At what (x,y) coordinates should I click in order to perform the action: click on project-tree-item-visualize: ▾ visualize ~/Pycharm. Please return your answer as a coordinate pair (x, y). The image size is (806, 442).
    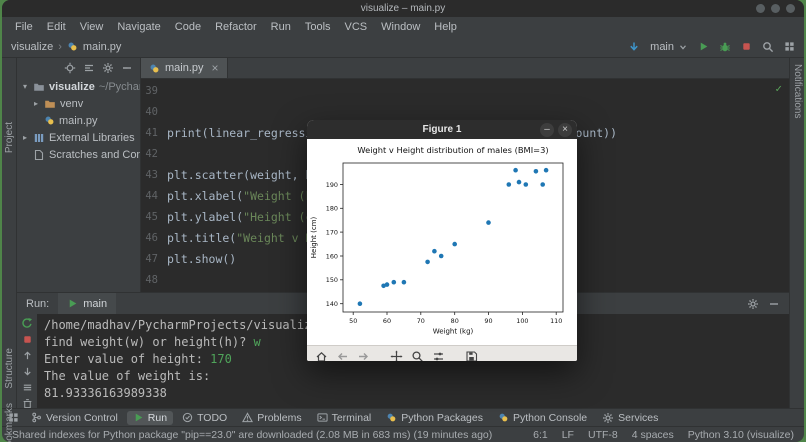
    Looking at the image, I should click on (78, 86).